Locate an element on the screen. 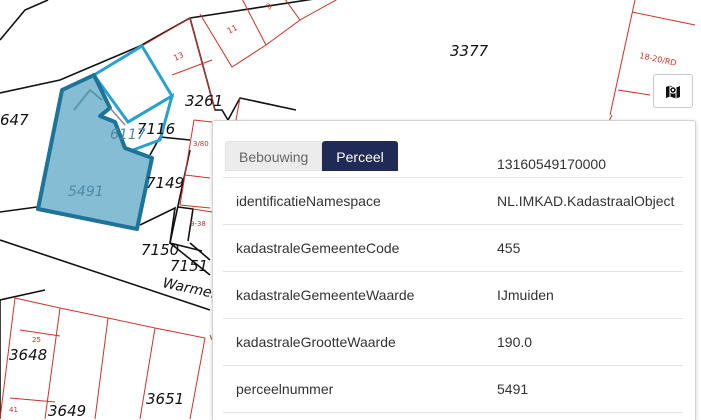  house-number-label: 41 is located at coordinates (13, 410).